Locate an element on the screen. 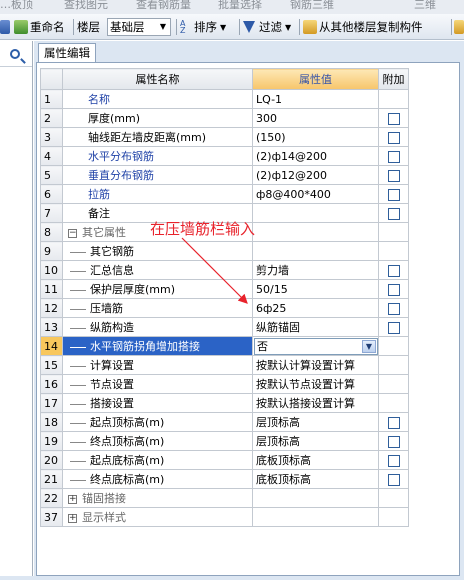 The width and height of the screenshot is (464, 580). row-number: 8 is located at coordinates (51, 232).